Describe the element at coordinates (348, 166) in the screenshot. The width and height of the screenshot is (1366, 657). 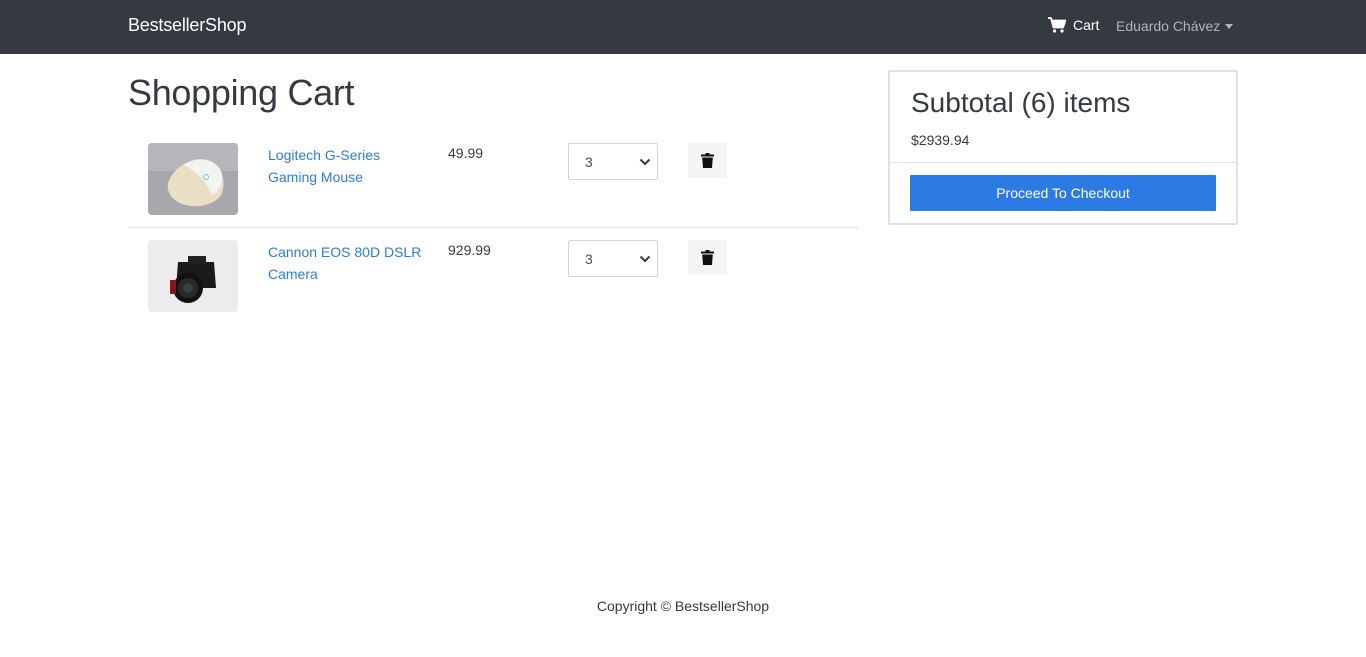
I see `product-link: Logitech G-Series Gaming Mouse` at that location.